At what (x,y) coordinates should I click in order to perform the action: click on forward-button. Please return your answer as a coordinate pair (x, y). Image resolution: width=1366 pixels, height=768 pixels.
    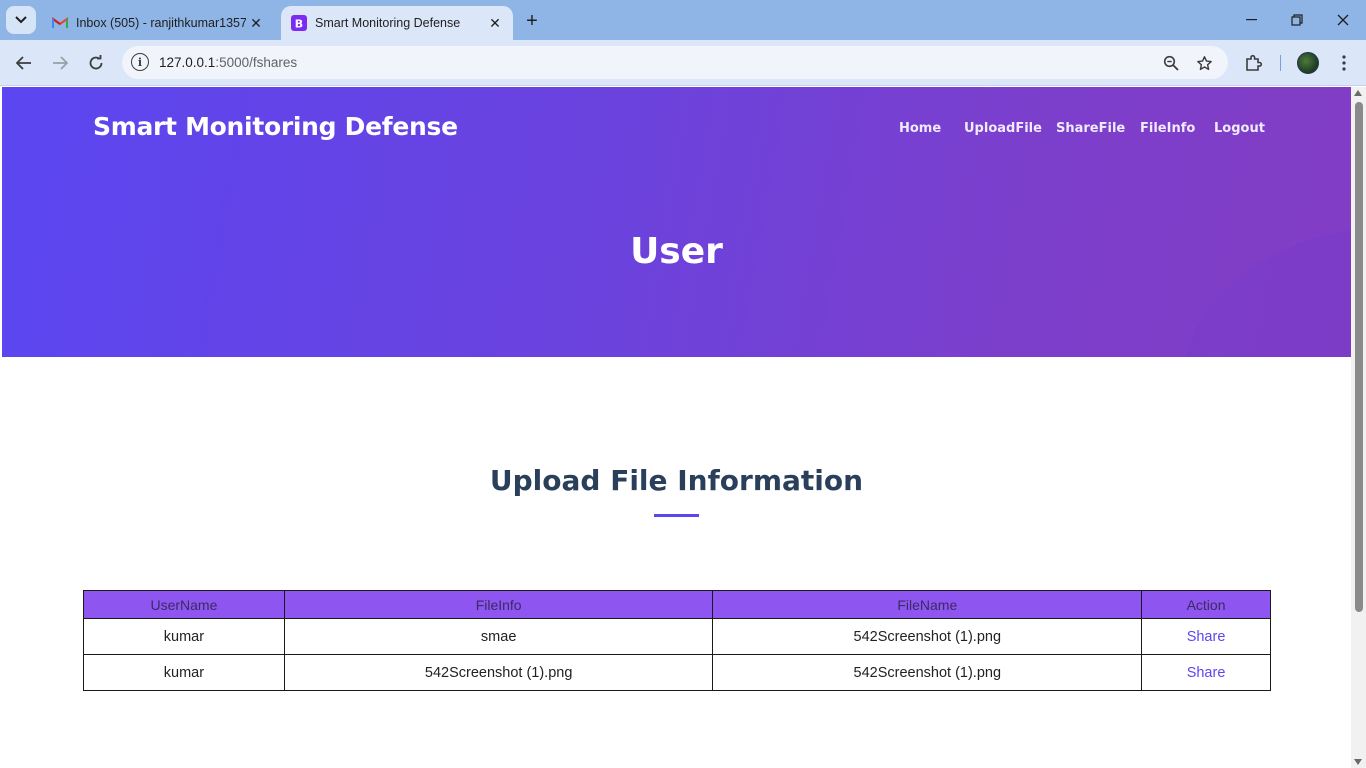
    Looking at the image, I should click on (60, 63).